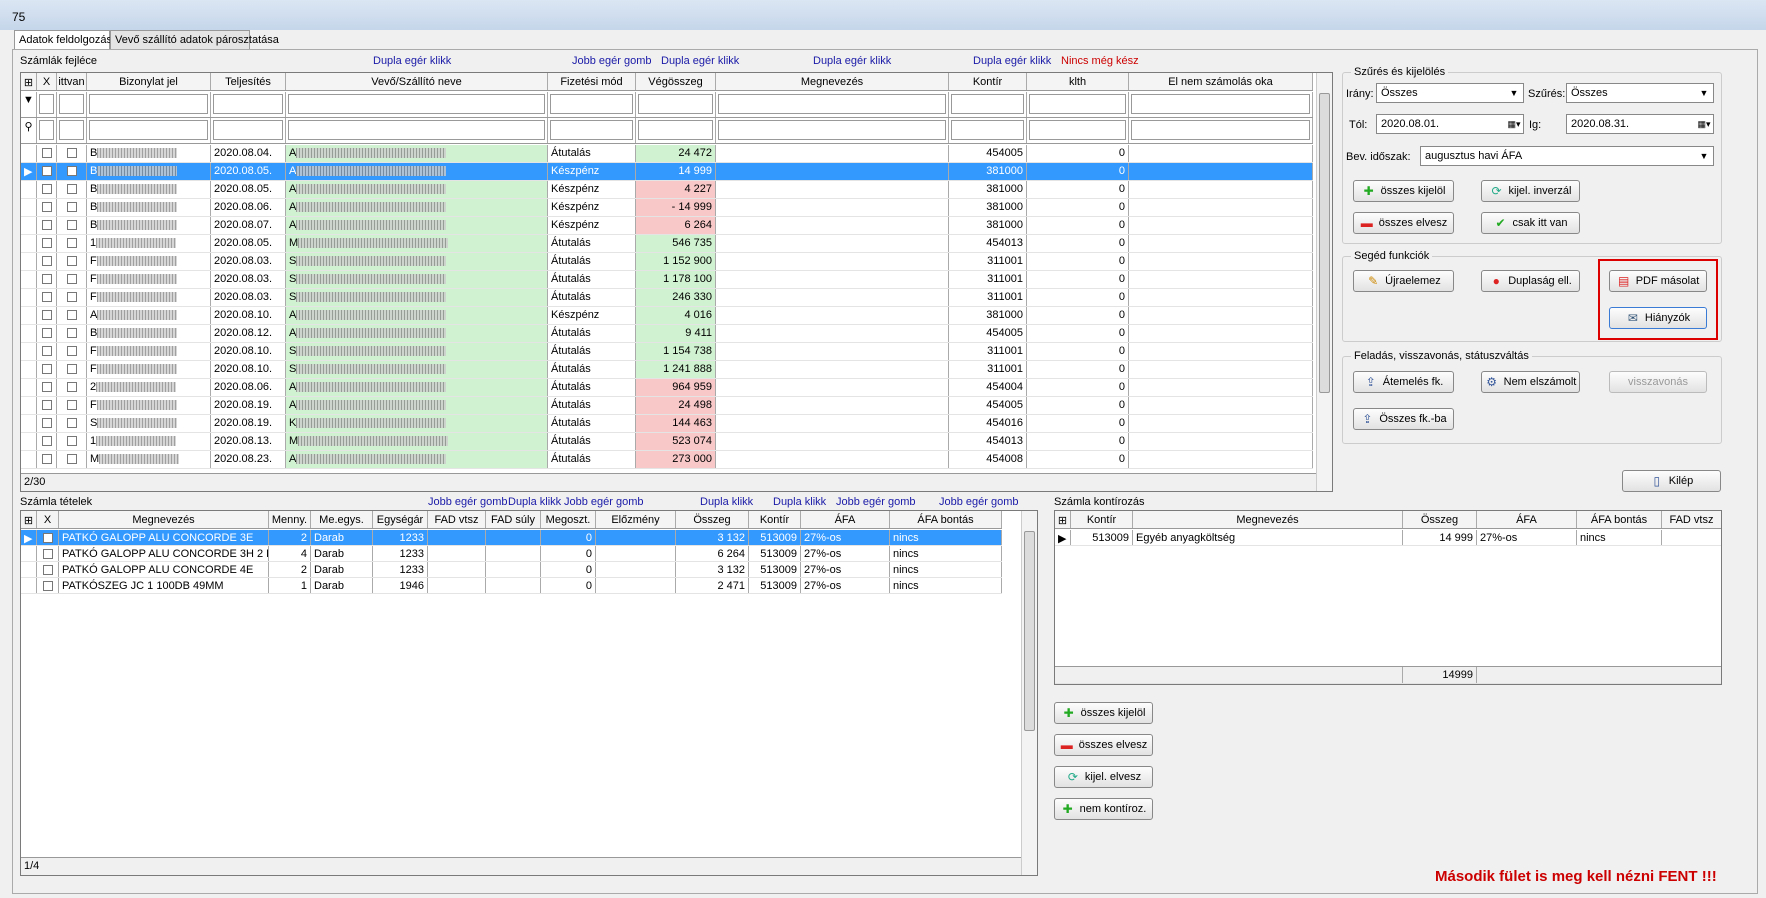 The width and height of the screenshot is (1766, 898). Describe the element at coordinates (47, 81) in the screenshot. I see `col-x: X` at that location.